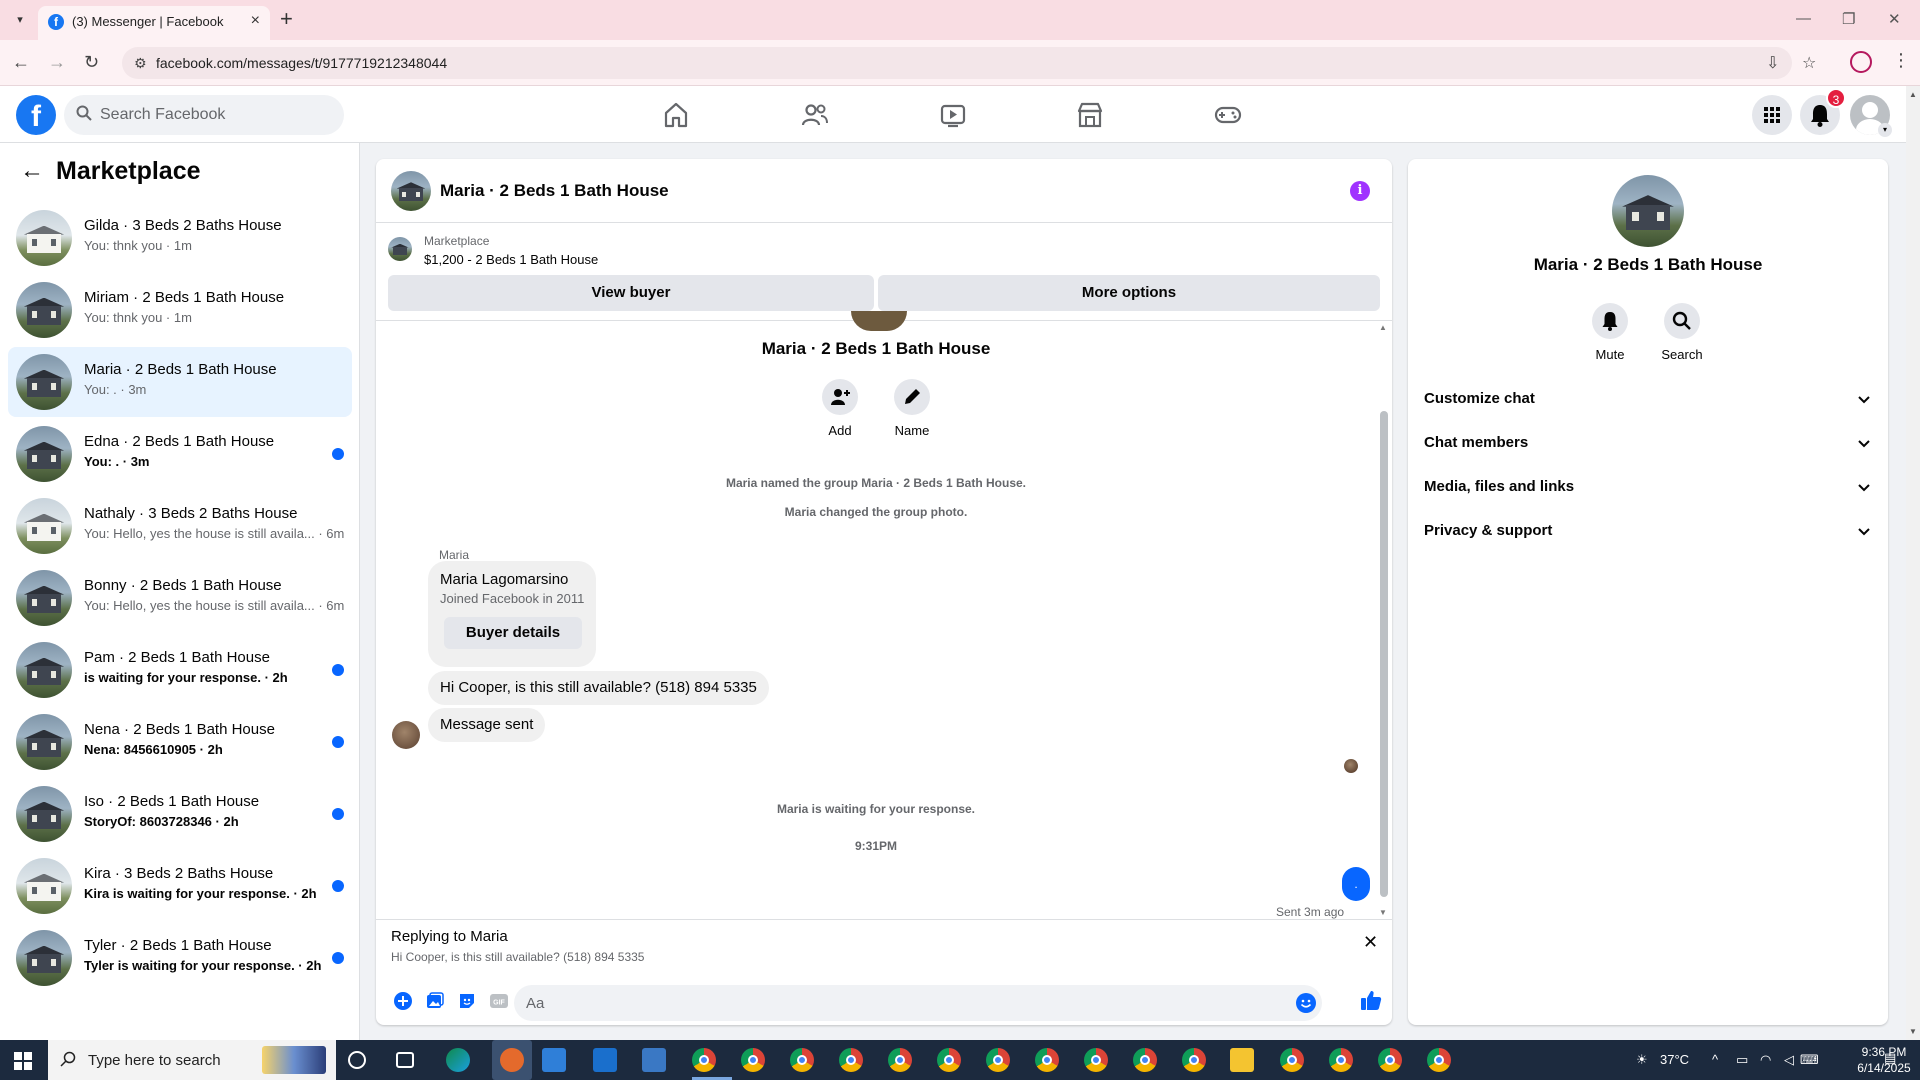 Image resolution: width=1920 pixels, height=1080 pixels. I want to click on listing-title: $1,200 - 2 Beds 1 Bath House, so click(511, 259).